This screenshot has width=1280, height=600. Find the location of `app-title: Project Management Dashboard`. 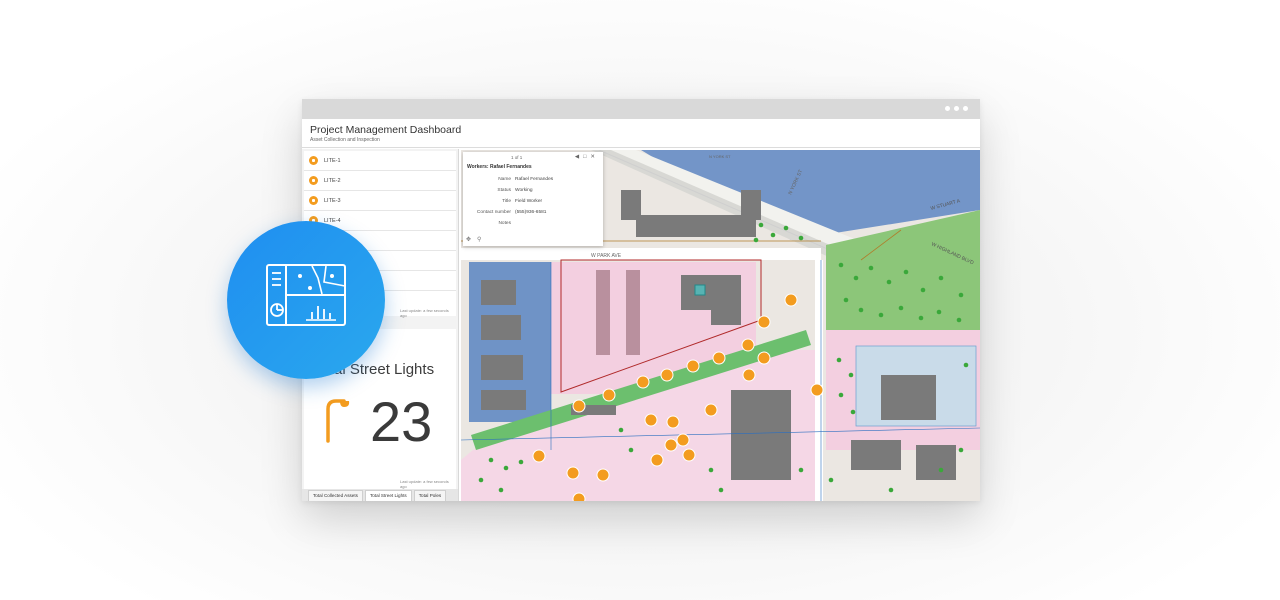

app-title: Project Management Dashboard is located at coordinates (386, 130).